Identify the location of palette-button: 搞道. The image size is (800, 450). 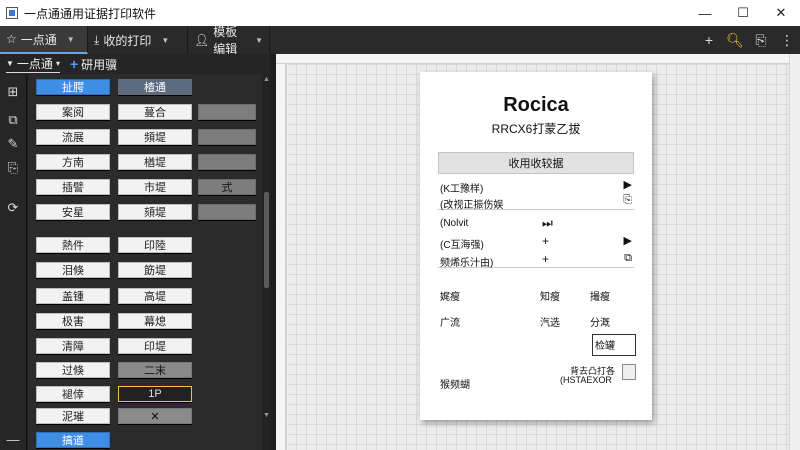
(73, 440).